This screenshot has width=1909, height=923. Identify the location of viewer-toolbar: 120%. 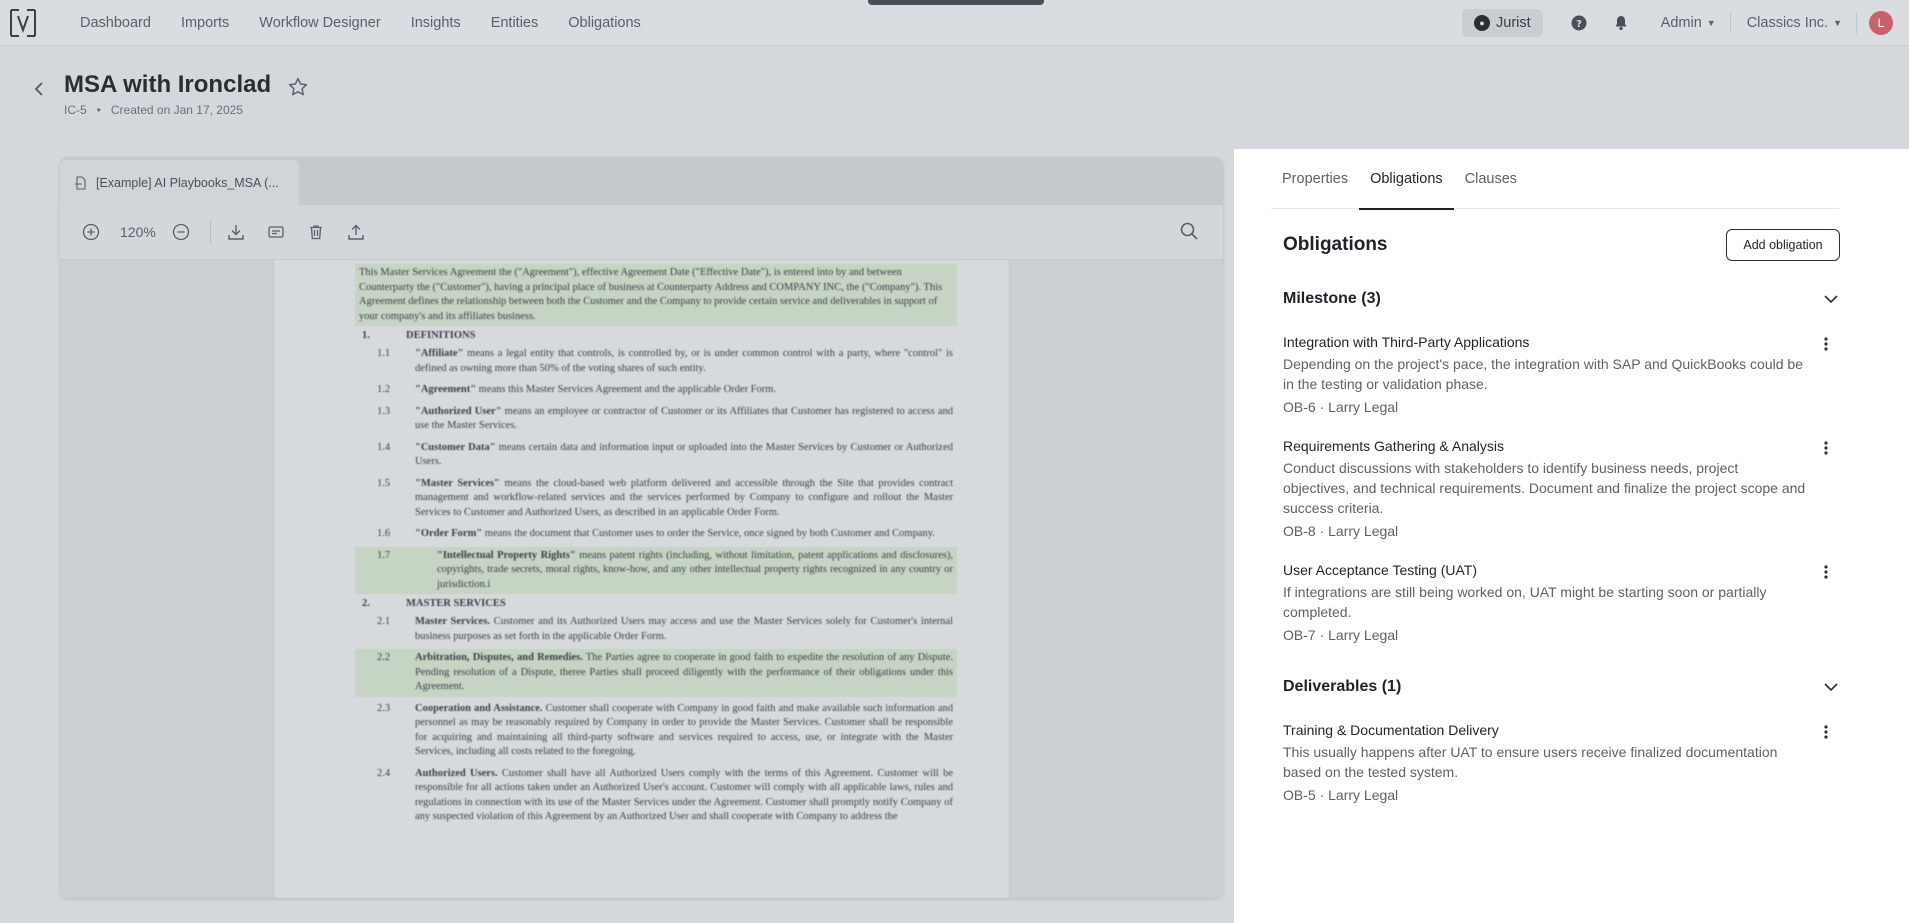
(641, 232).